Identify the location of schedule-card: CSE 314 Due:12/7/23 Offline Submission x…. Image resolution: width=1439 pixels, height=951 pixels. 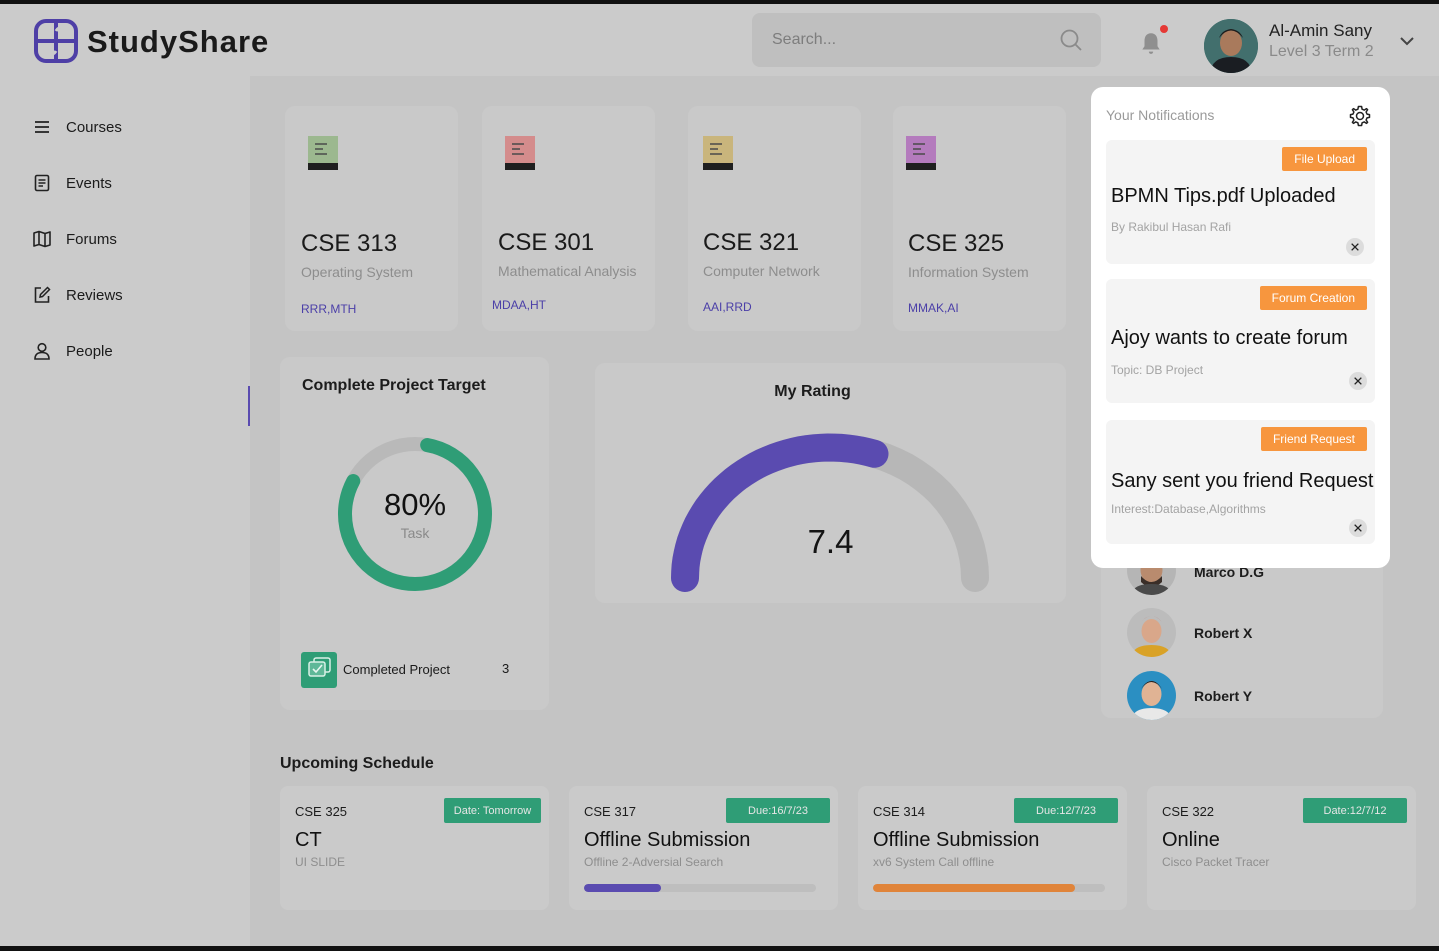
(992, 848).